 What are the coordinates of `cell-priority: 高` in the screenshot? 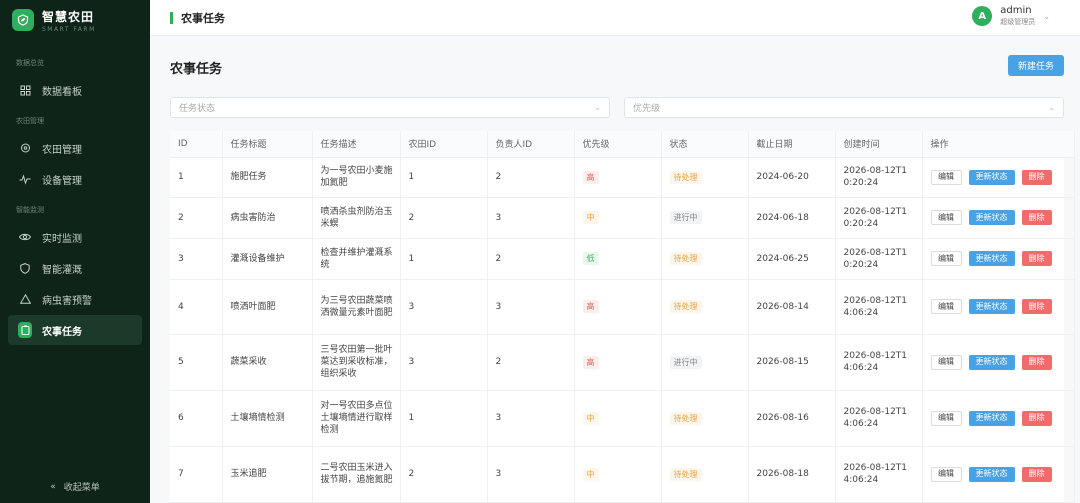 It's located at (618, 177).